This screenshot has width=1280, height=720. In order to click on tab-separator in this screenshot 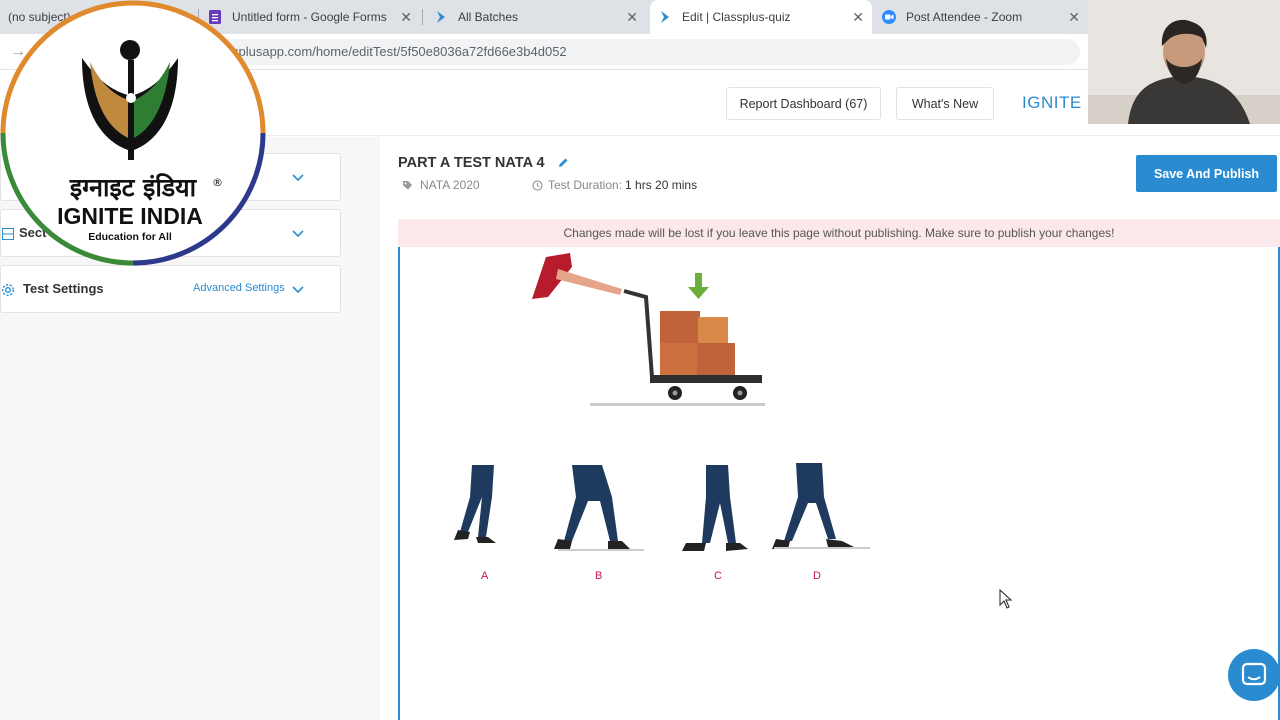, I will do `click(422, 17)`.